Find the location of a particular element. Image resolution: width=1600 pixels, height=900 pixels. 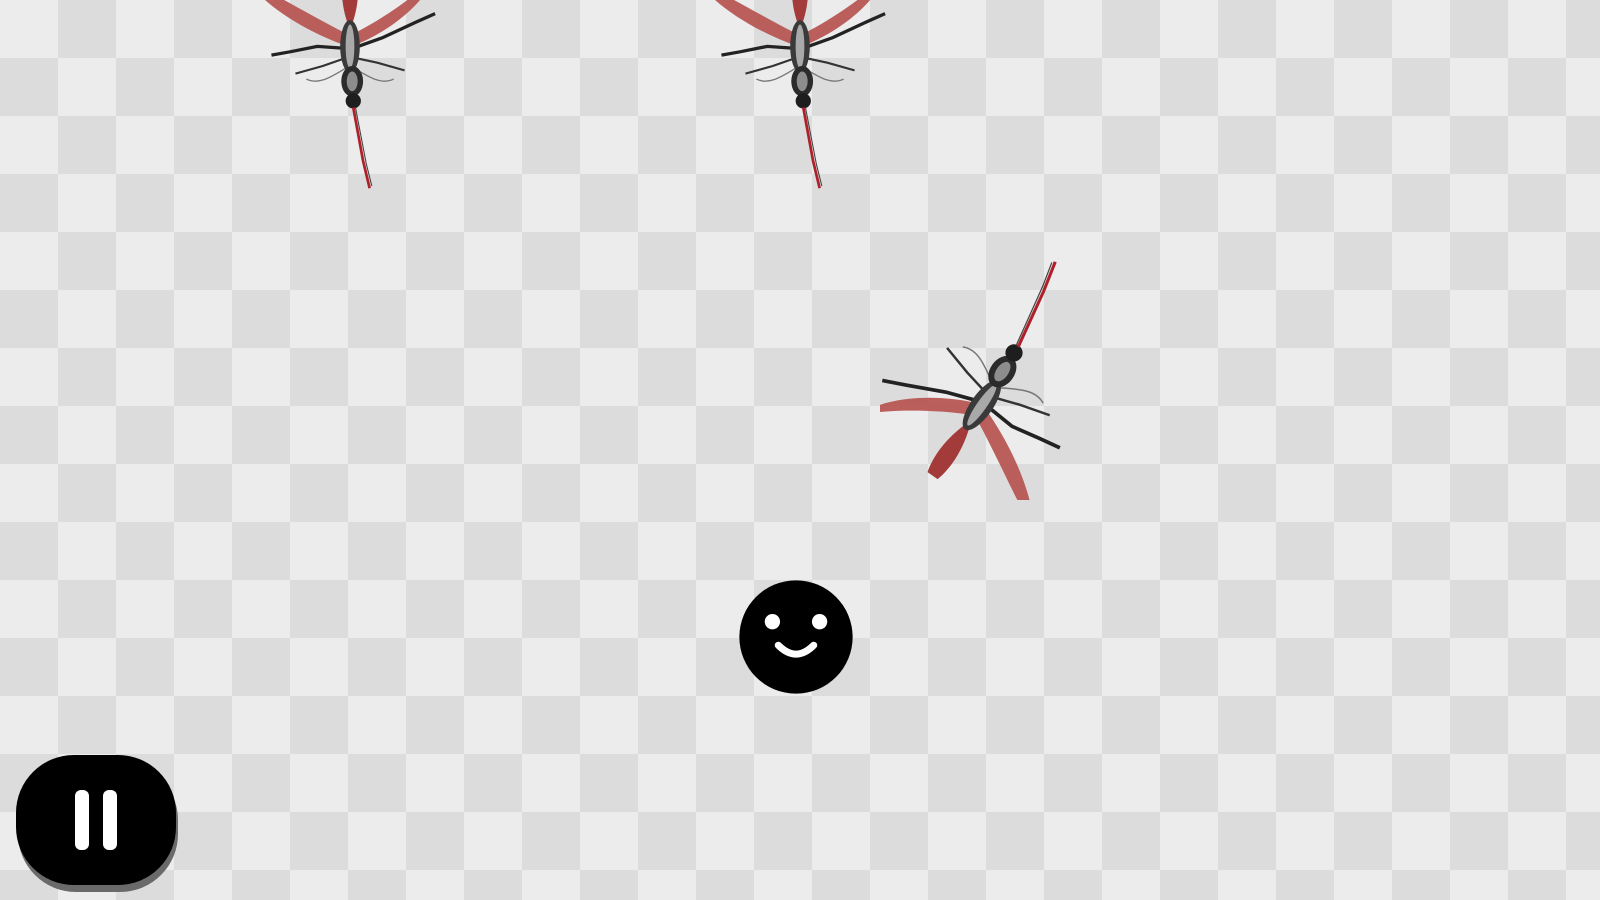

smiley-face-icon is located at coordinates (796, 637).